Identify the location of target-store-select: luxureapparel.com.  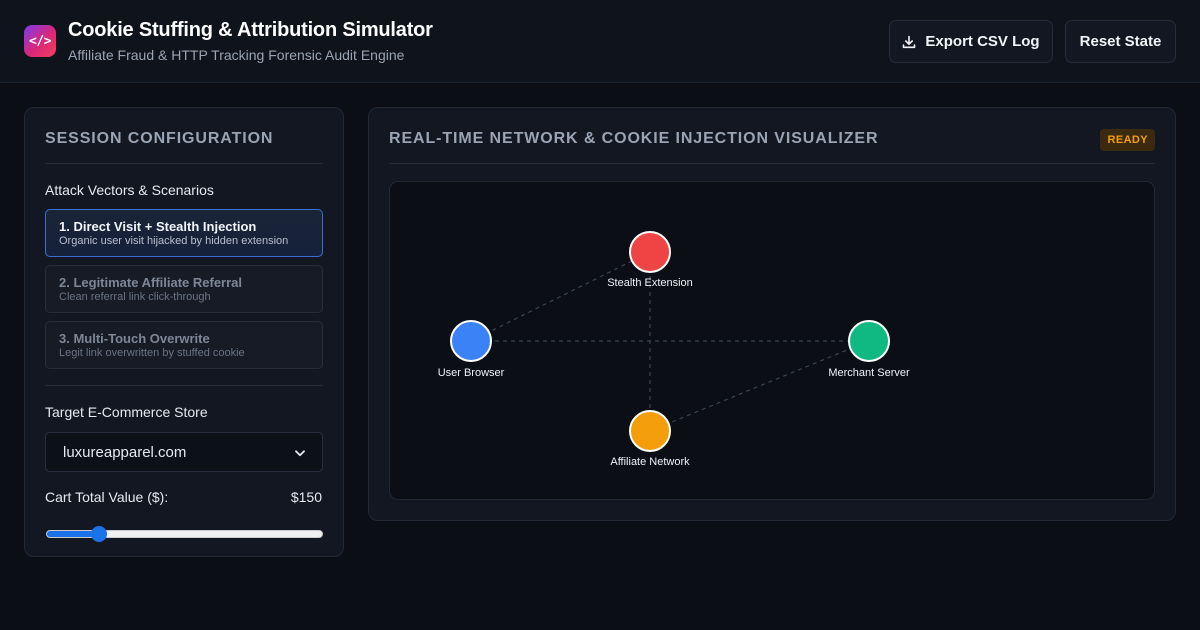
(184, 452).